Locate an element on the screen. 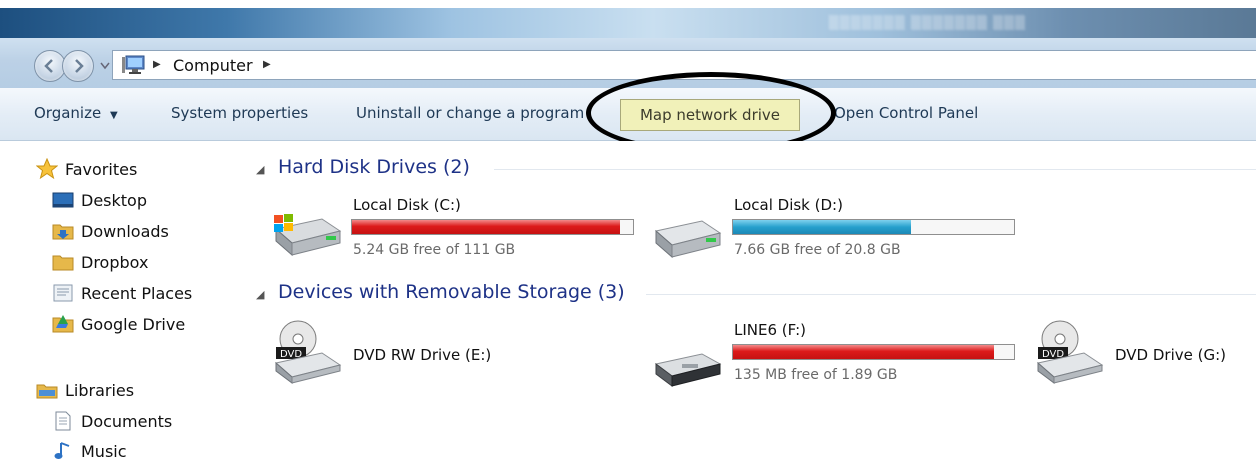  recent-places-icon is located at coordinates (63, 293).